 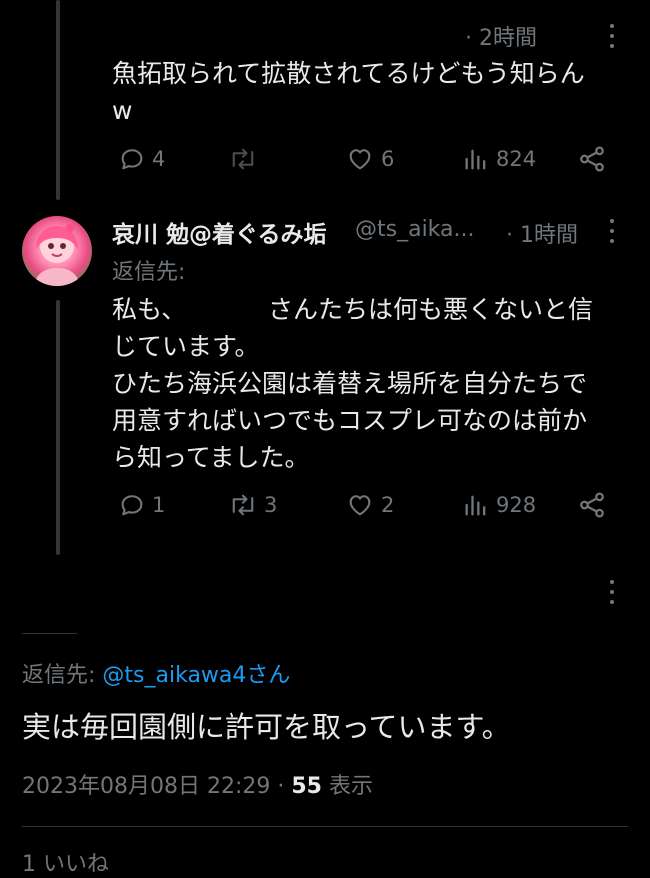 I want to click on tweet2-reply-label: 返信先:, so click(x=149, y=272).